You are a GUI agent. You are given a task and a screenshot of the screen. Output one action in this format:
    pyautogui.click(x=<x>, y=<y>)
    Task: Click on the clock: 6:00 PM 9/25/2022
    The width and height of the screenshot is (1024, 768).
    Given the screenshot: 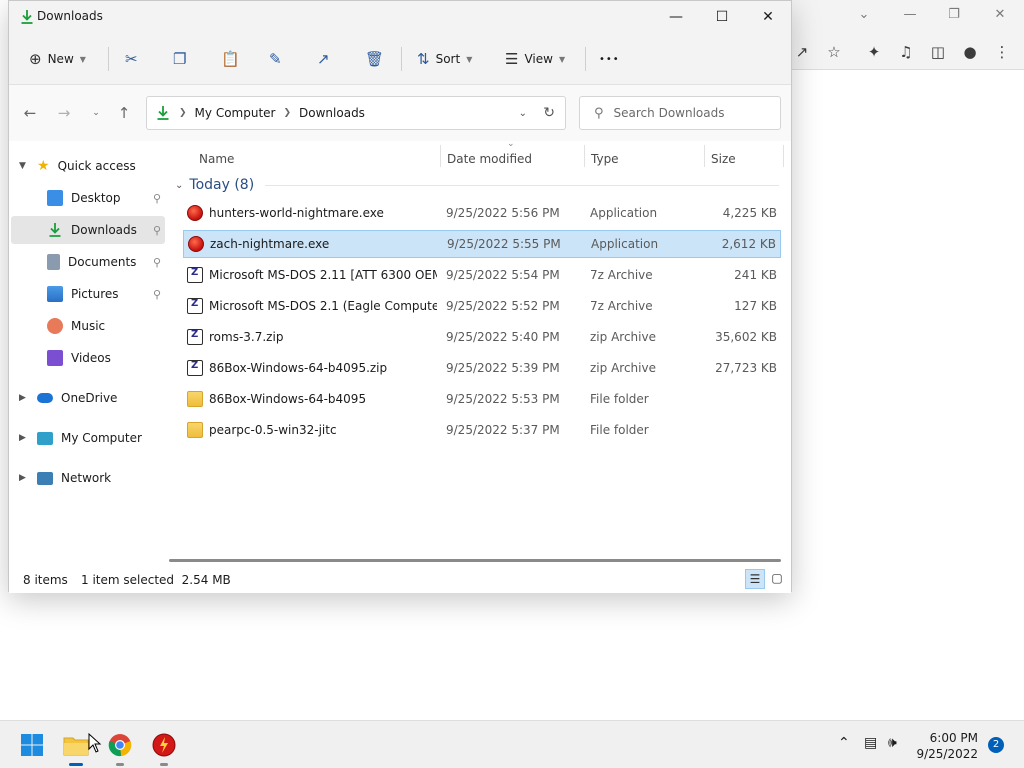 What is the action you would take?
    pyautogui.click(x=947, y=746)
    